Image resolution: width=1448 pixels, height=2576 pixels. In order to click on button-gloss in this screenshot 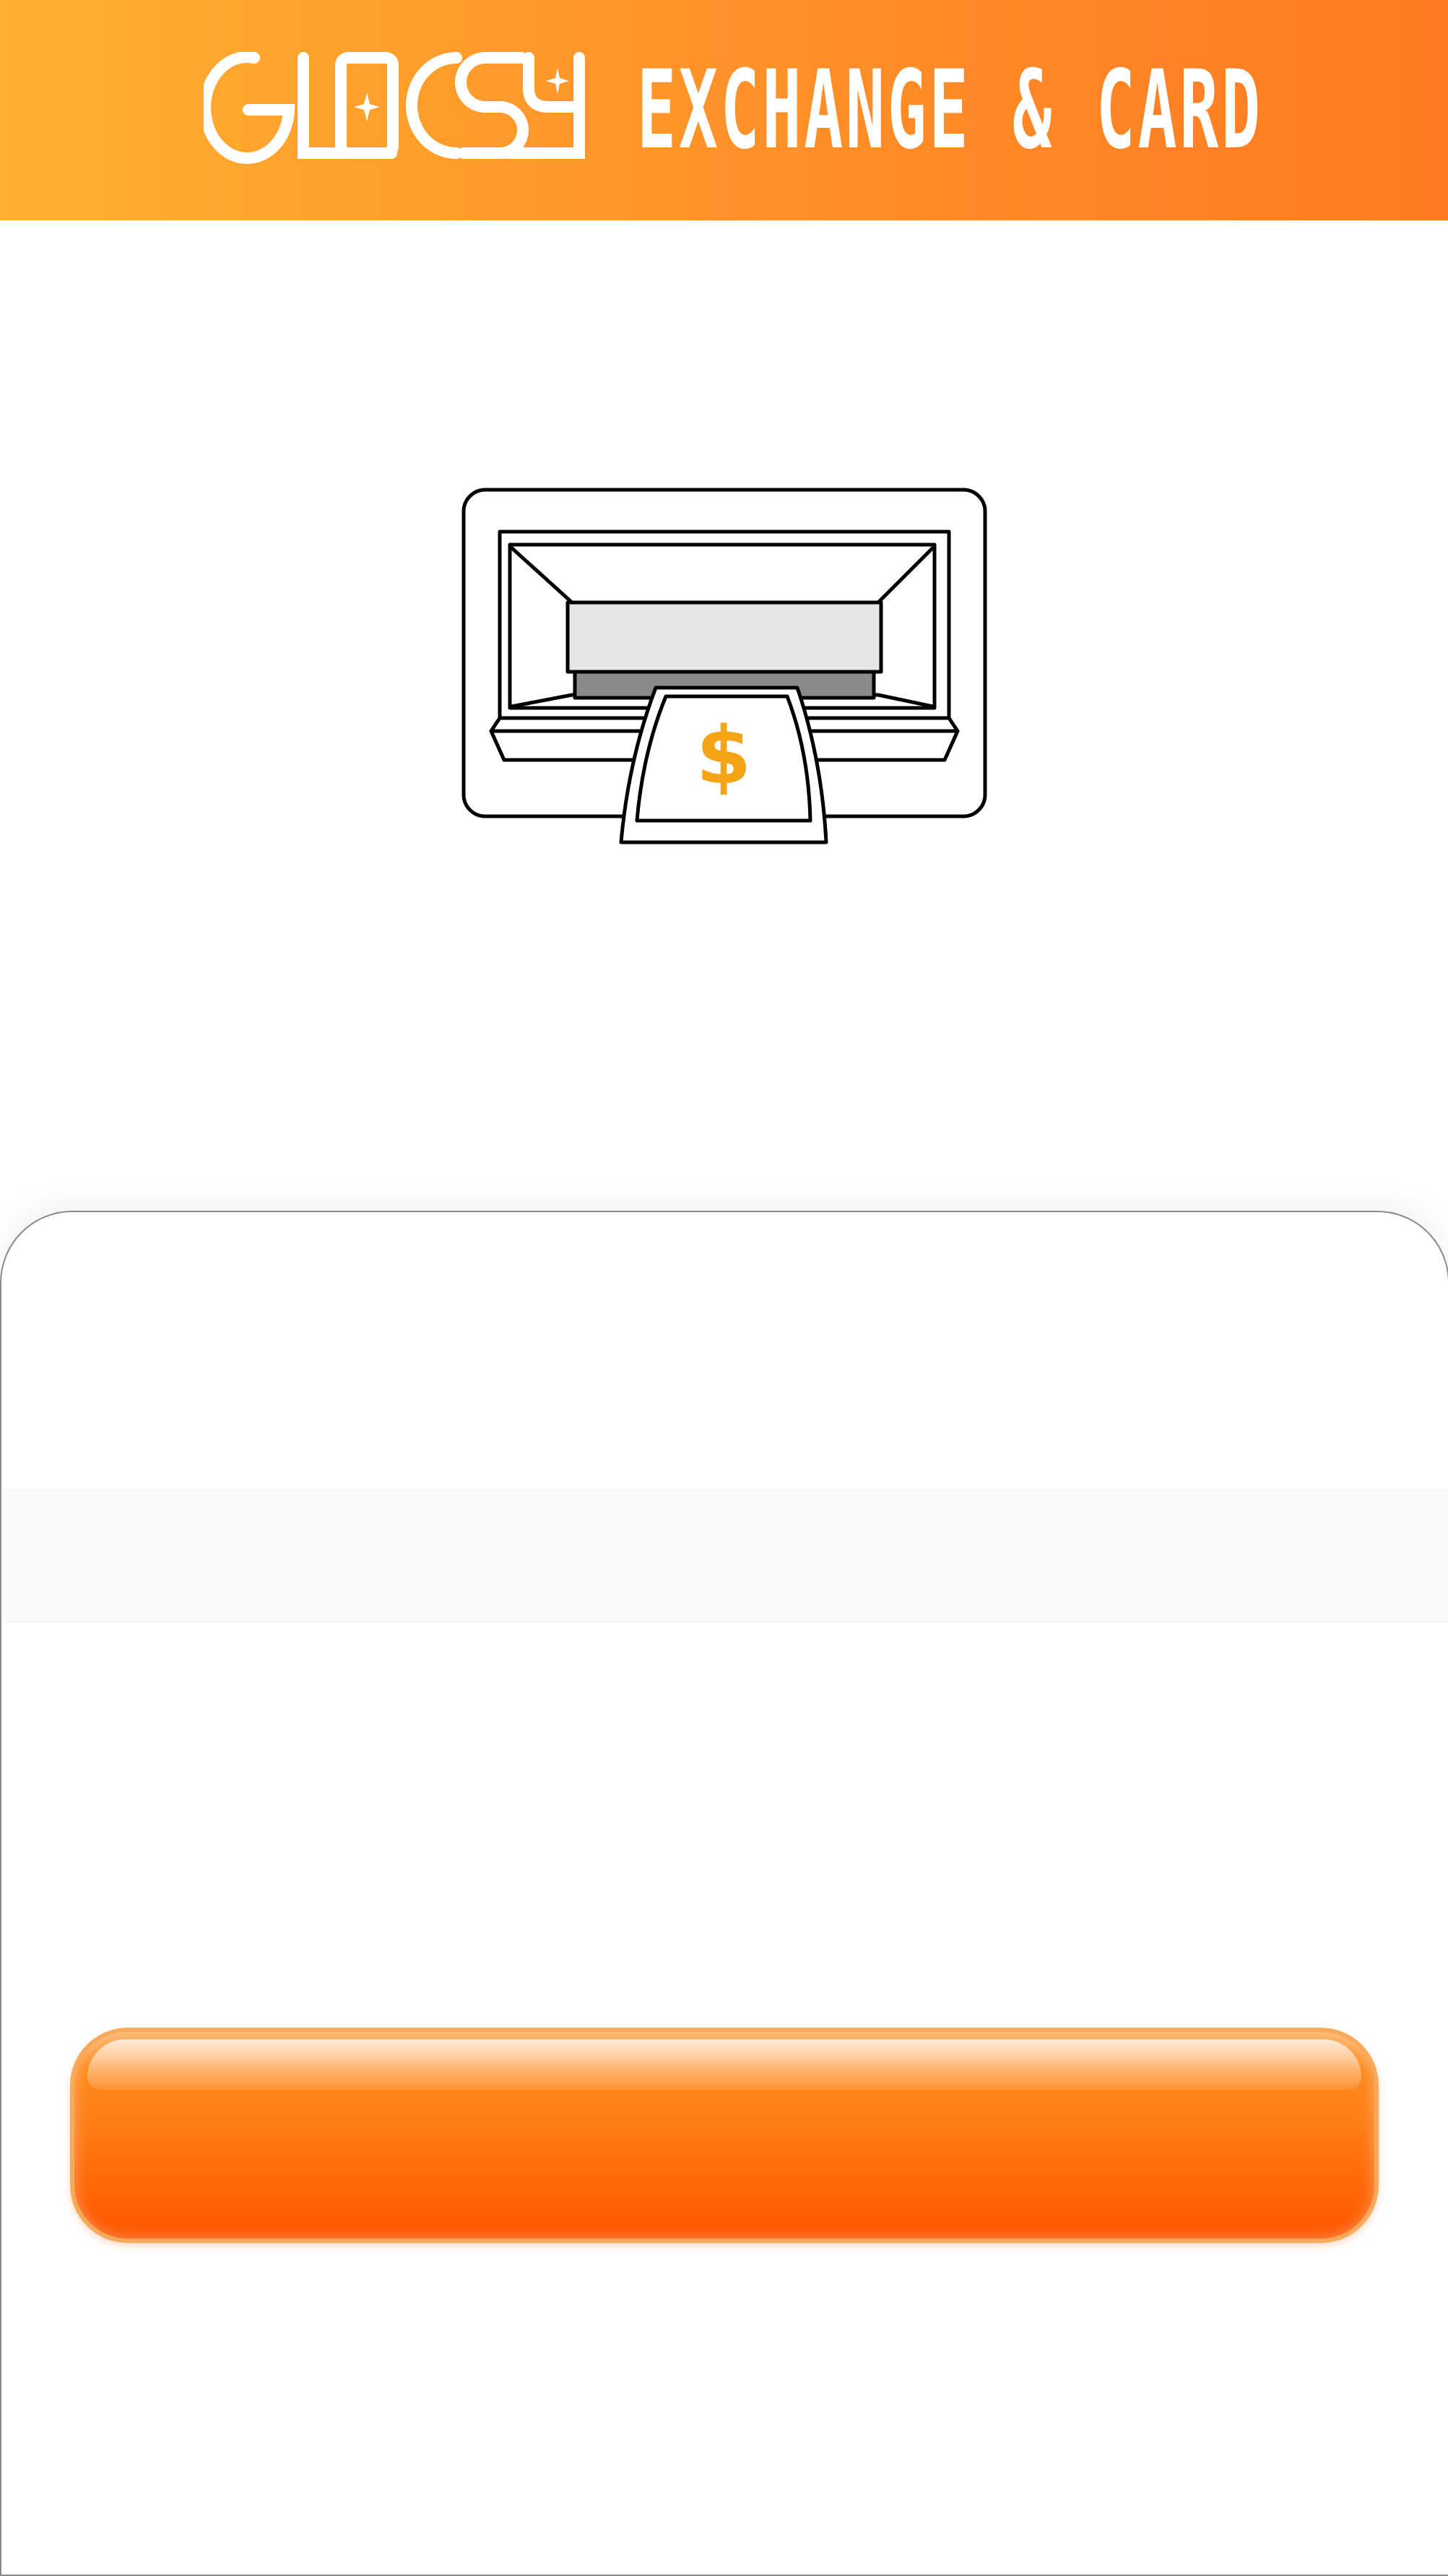, I will do `click(724, 2064)`.